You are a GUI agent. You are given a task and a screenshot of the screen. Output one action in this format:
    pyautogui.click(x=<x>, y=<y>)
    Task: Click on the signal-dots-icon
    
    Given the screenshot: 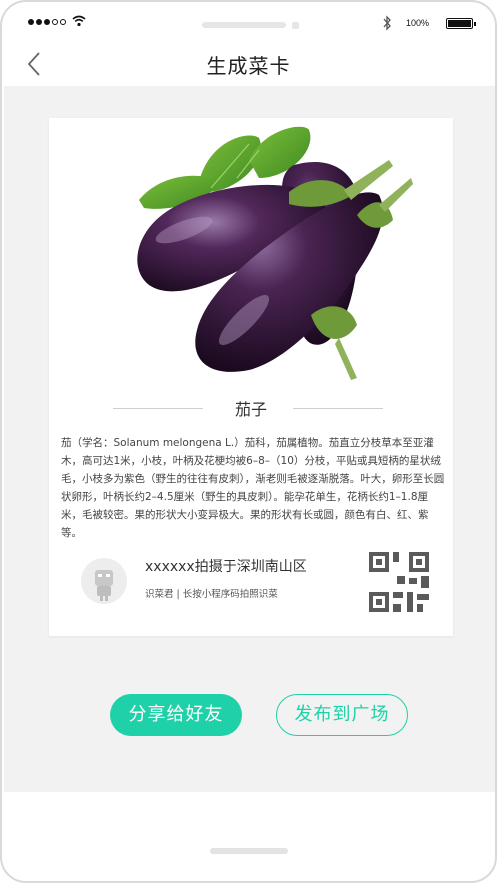 What is the action you would take?
    pyautogui.click(x=47, y=22)
    